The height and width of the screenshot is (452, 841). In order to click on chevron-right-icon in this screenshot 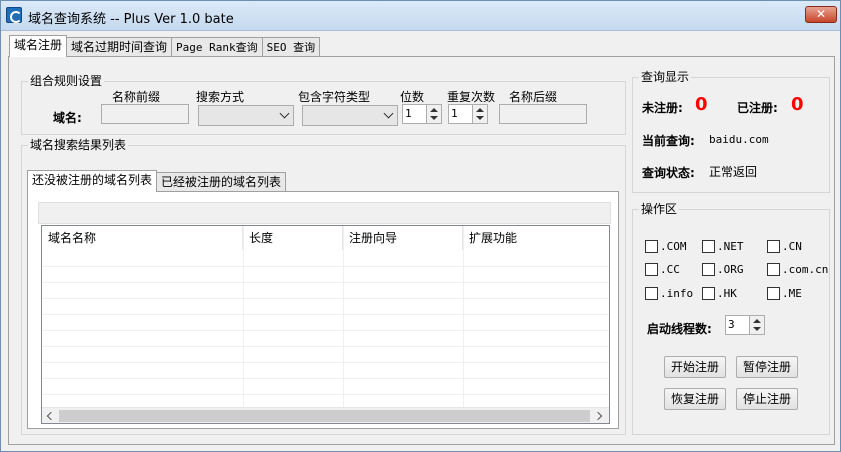, I will do `click(598, 416)`.